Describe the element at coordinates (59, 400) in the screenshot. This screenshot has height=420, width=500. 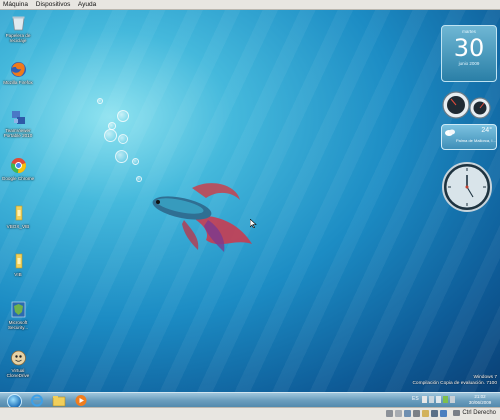
I see `file-explorer-icon` at that location.